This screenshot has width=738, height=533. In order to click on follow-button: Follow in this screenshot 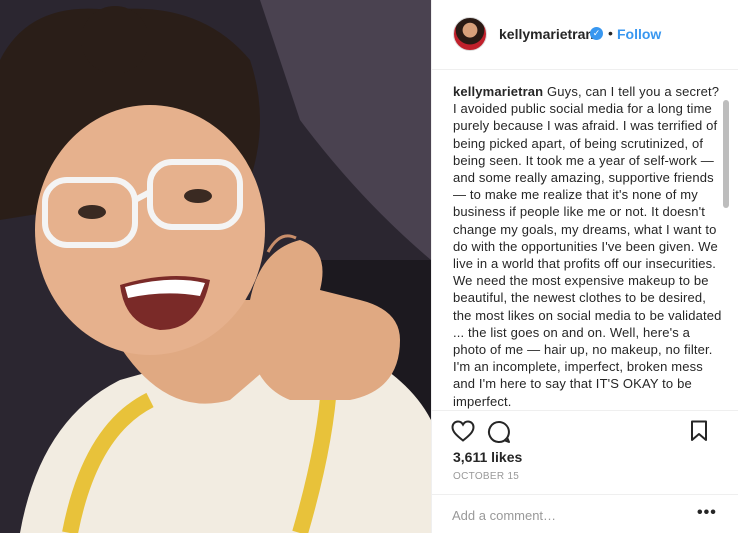, I will do `click(639, 34)`.